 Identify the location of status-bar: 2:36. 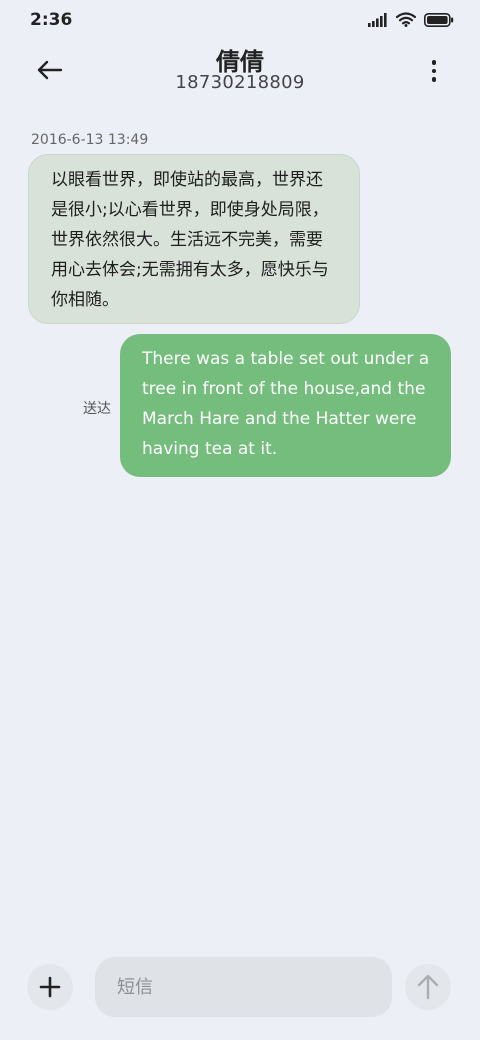
(240, 22).